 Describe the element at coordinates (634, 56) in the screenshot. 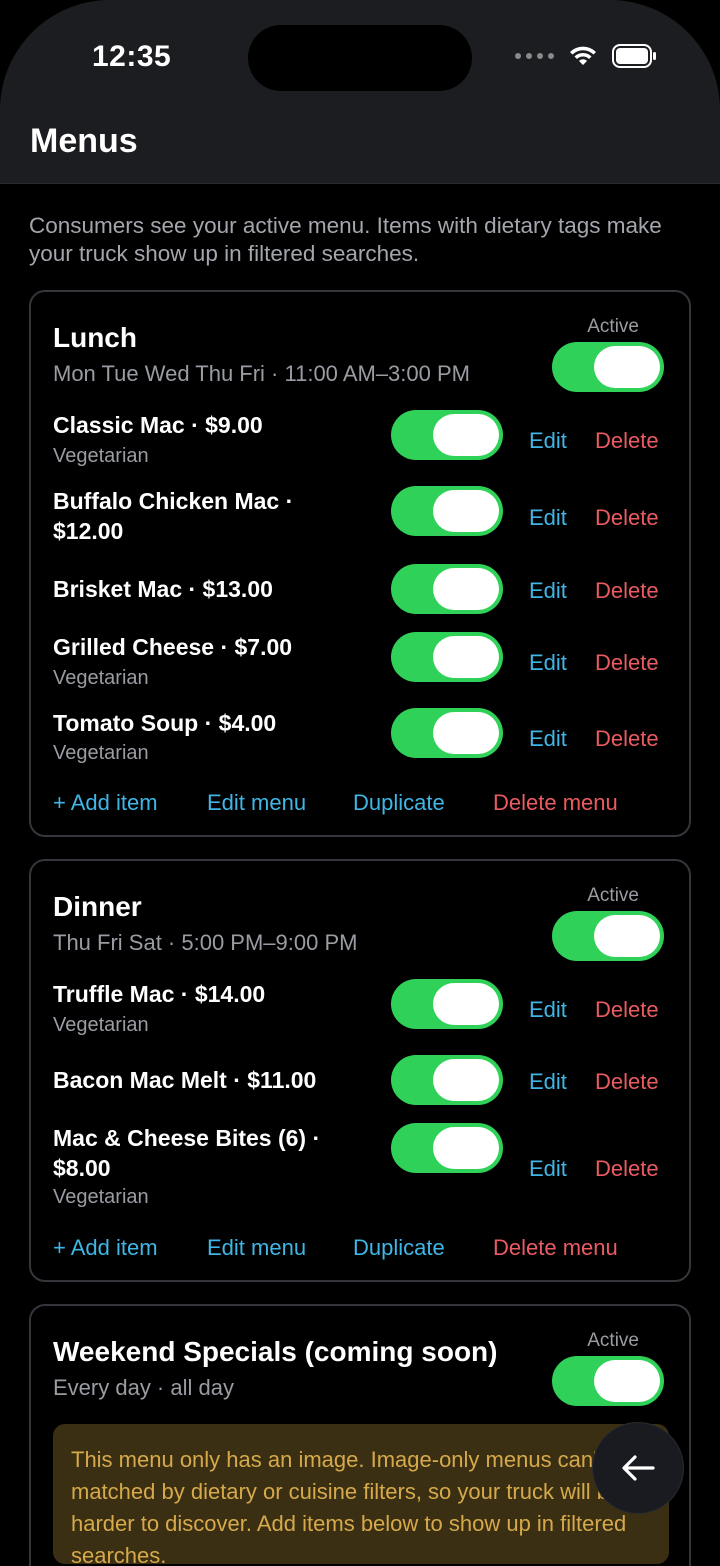

I see `battery-icon` at that location.